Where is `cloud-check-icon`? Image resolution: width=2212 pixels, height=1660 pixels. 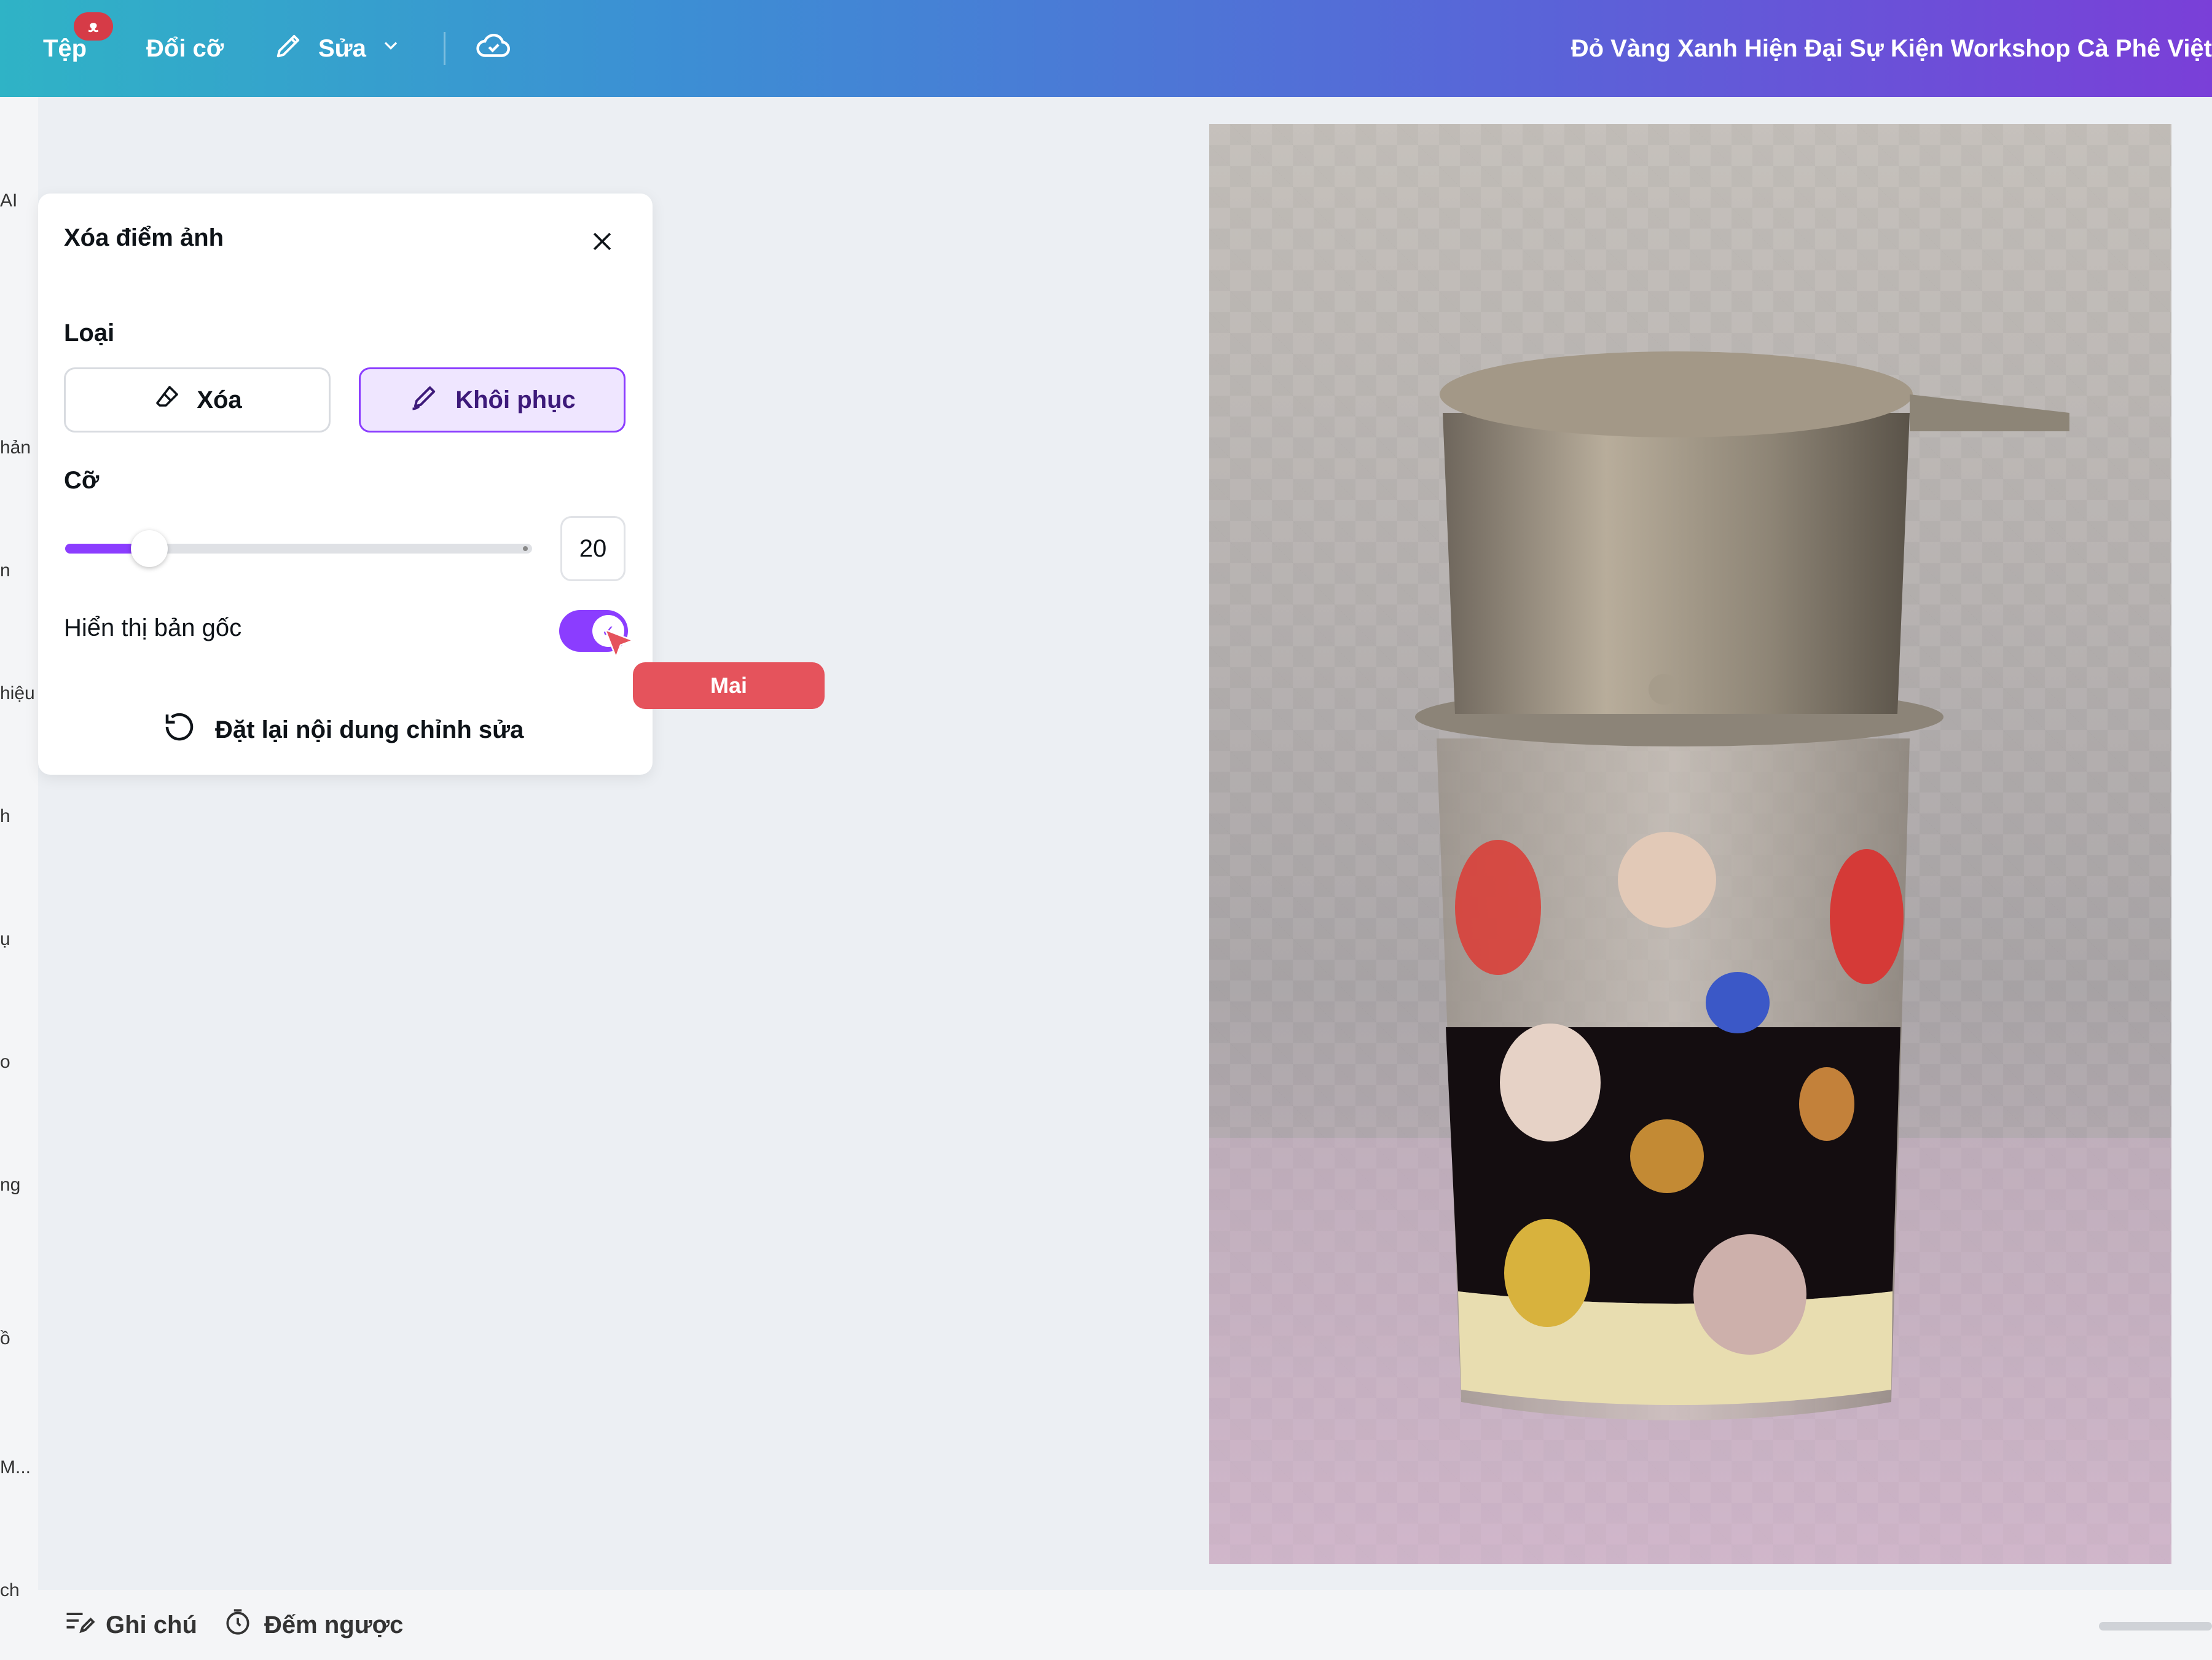
cloud-check-icon is located at coordinates (493, 48).